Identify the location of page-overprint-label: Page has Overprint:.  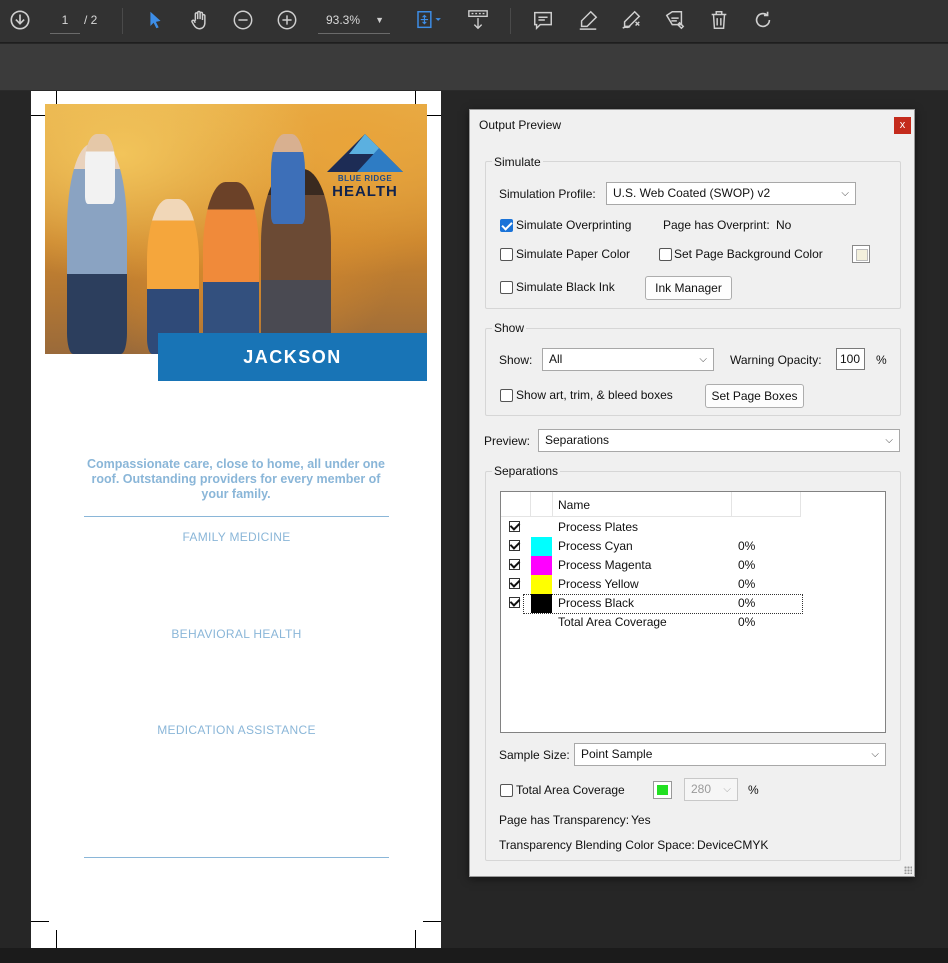
(716, 225).